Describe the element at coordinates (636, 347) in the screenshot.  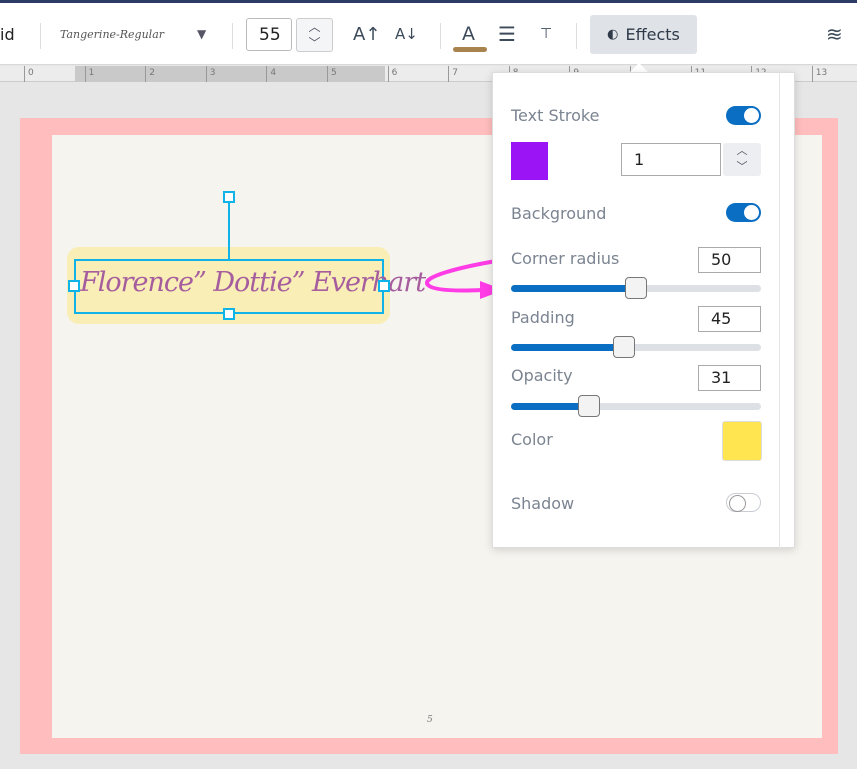
I see `padding-slider` at that location.